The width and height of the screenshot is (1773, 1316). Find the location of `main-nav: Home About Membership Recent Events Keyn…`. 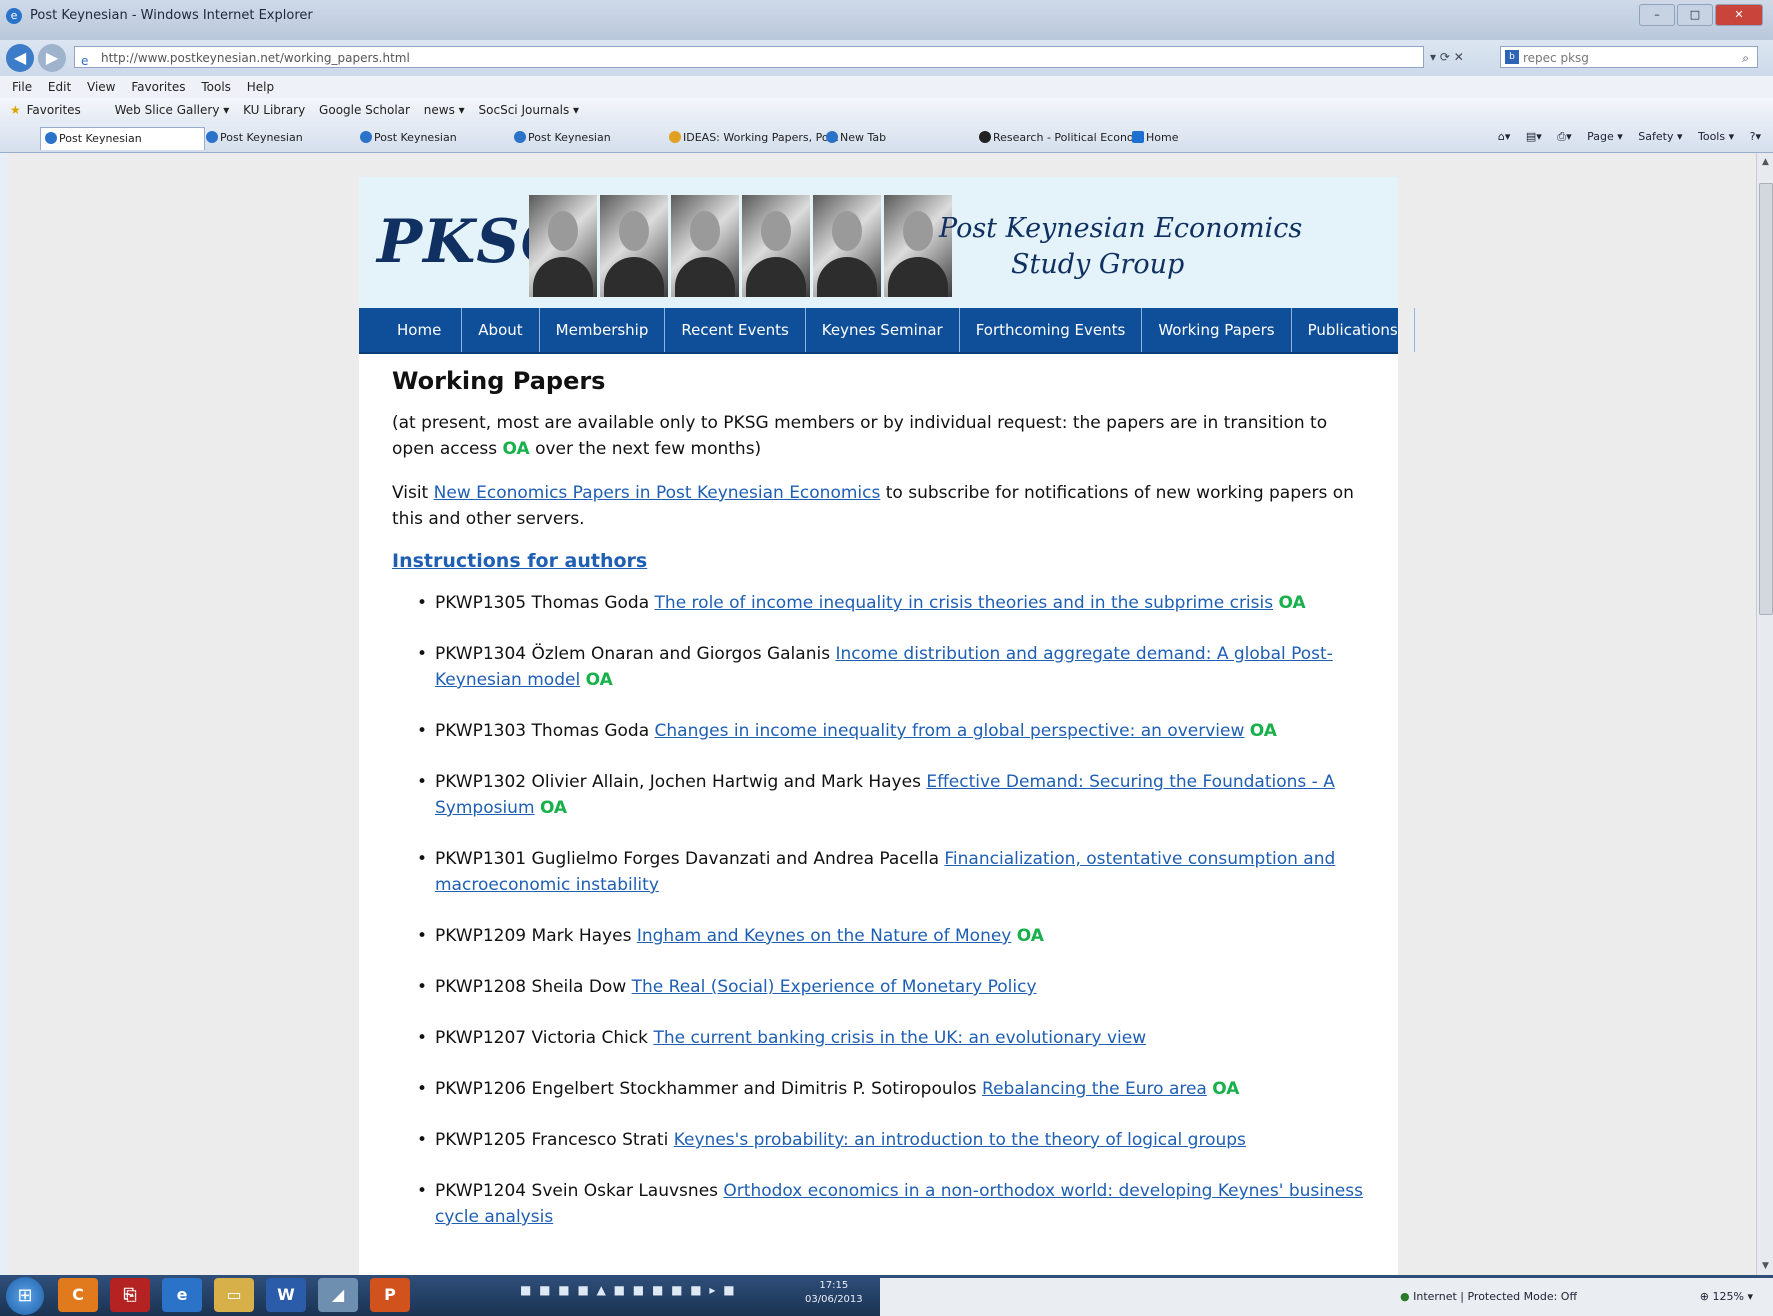

main-nav: Home About Membership Recent Events Keyn… is located at coordinates (887, 331).